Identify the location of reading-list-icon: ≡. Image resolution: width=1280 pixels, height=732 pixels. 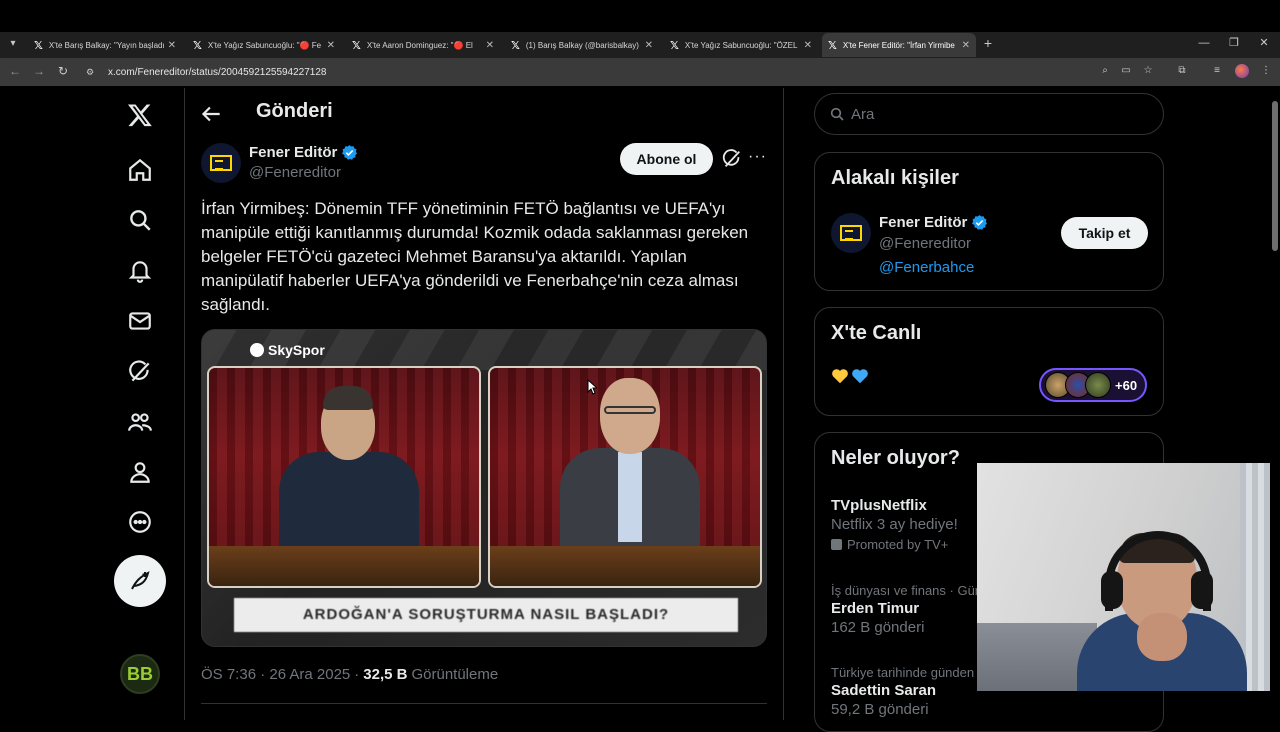
(1217, 71).